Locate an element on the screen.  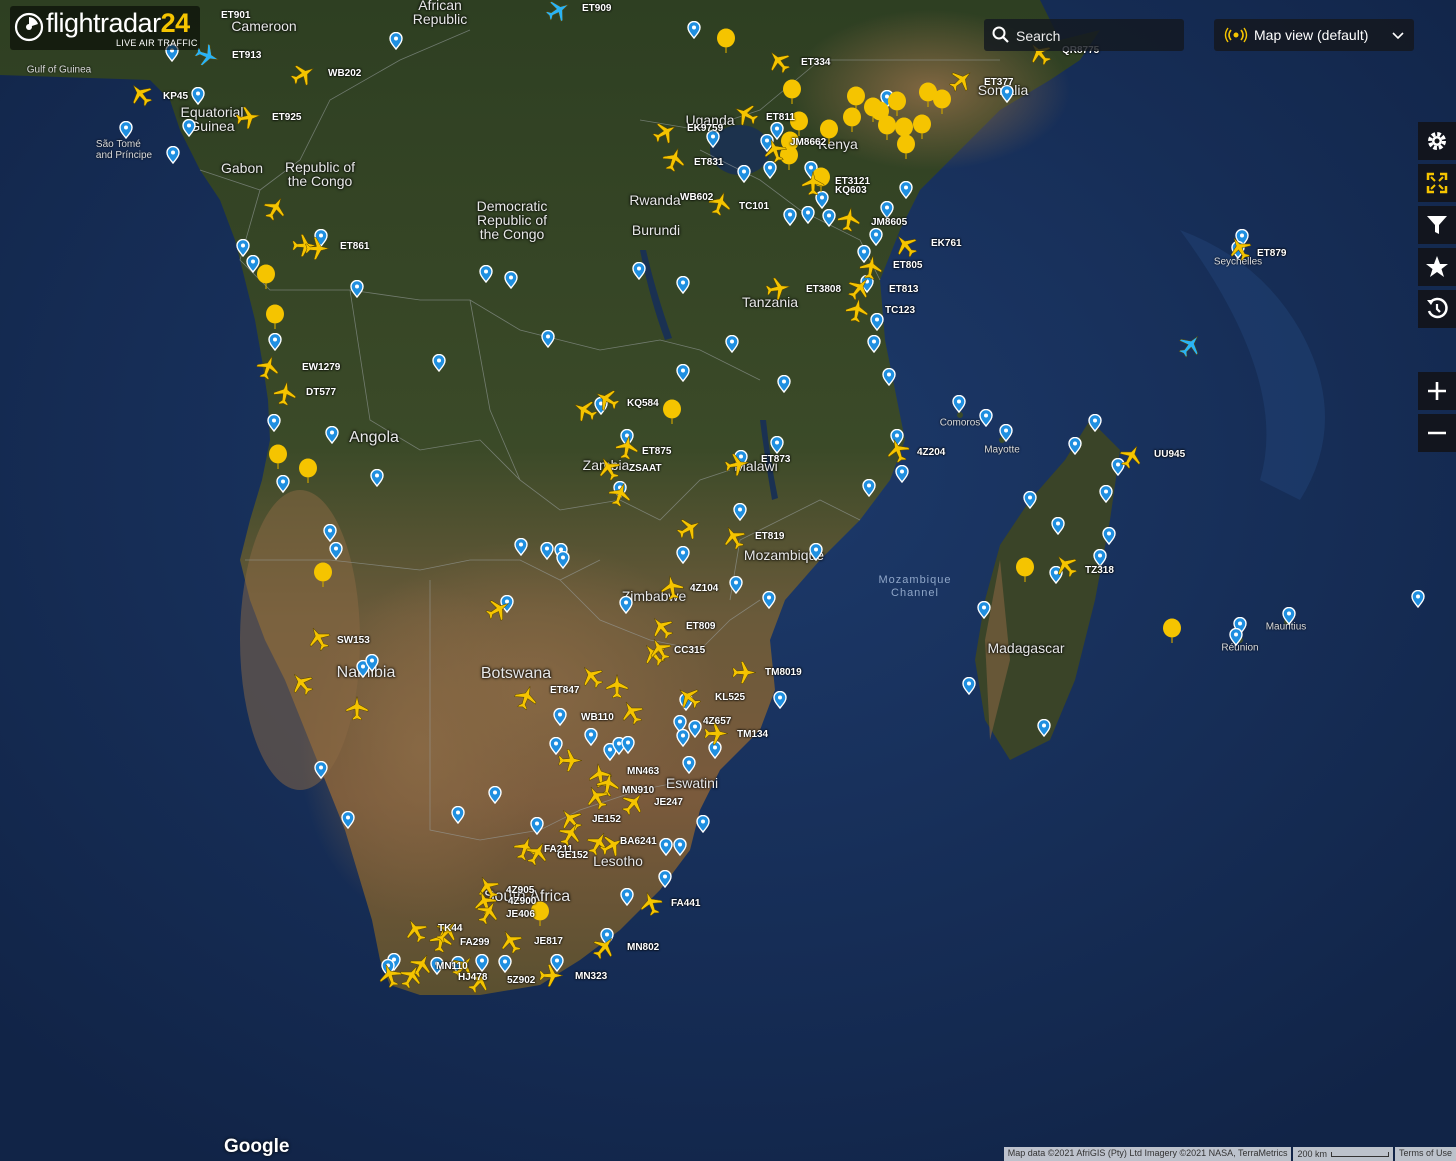
filter-button is located at coordinates (1437, 225).